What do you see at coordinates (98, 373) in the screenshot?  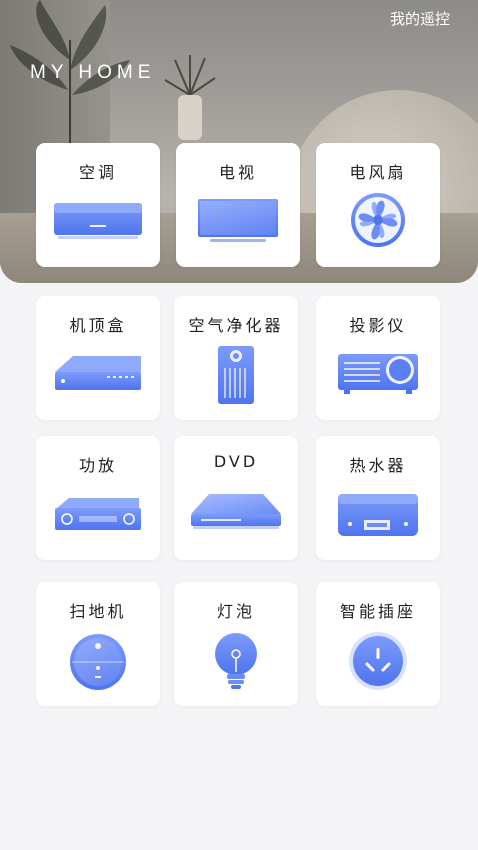 I see `set-top-box-icon` at bounding box center [98, 373].